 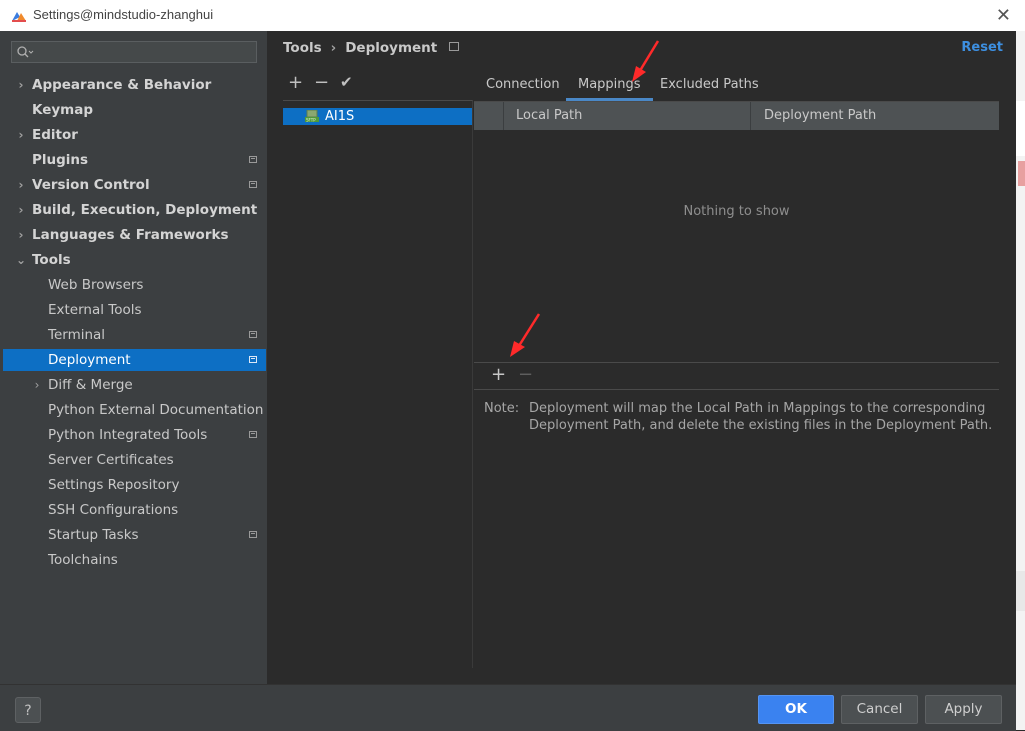 I want to click on sidebar-item-appearance-behavior: › Appearance & Behavior, so click(x=134, y=85).